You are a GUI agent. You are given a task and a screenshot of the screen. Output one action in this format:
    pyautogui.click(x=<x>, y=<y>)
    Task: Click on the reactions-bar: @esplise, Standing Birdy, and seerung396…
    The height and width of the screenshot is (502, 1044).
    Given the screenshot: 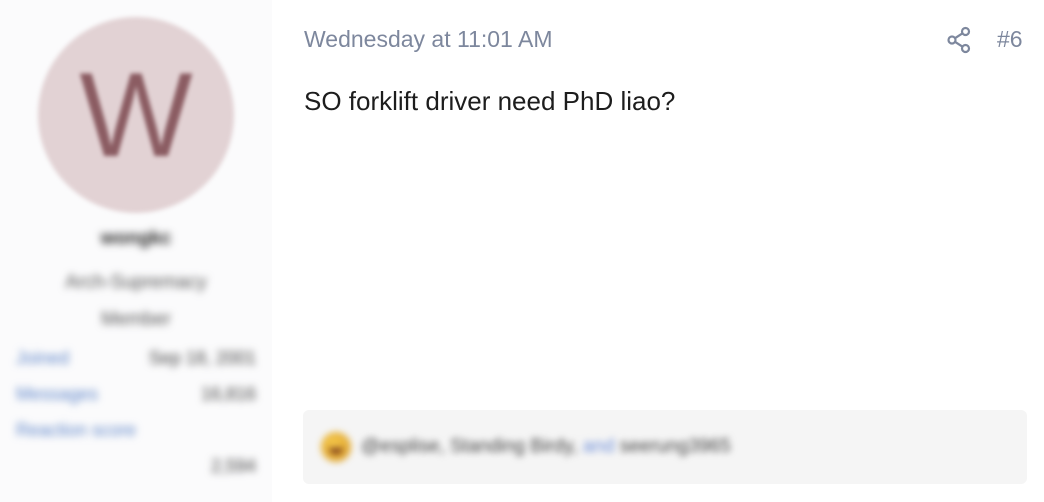 What is the action you would take?
    pyautogui.click(x=665, y=447)
    